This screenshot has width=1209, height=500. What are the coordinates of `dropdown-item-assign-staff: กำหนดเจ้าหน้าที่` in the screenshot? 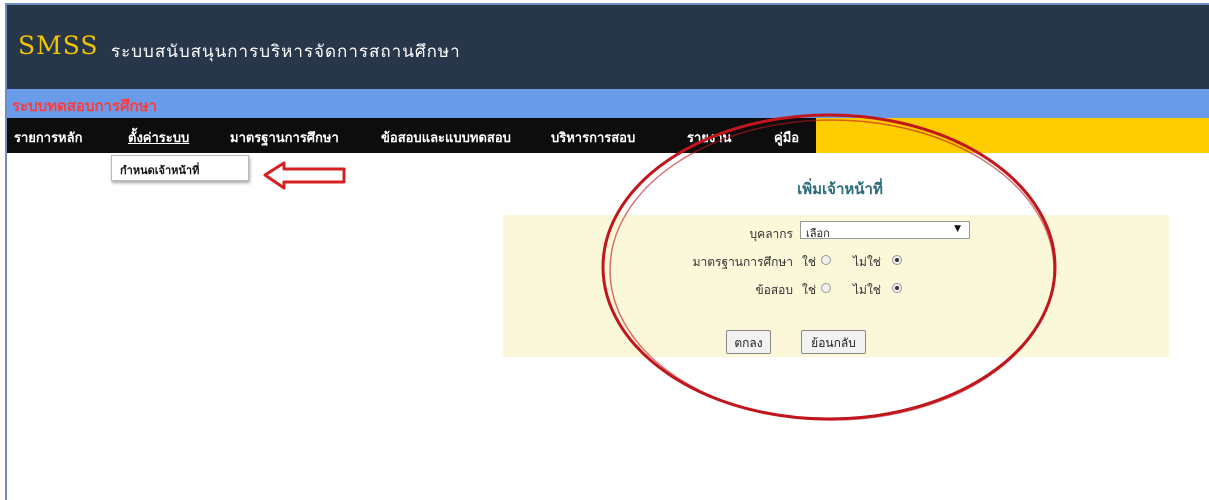 It's located at (159, 170).